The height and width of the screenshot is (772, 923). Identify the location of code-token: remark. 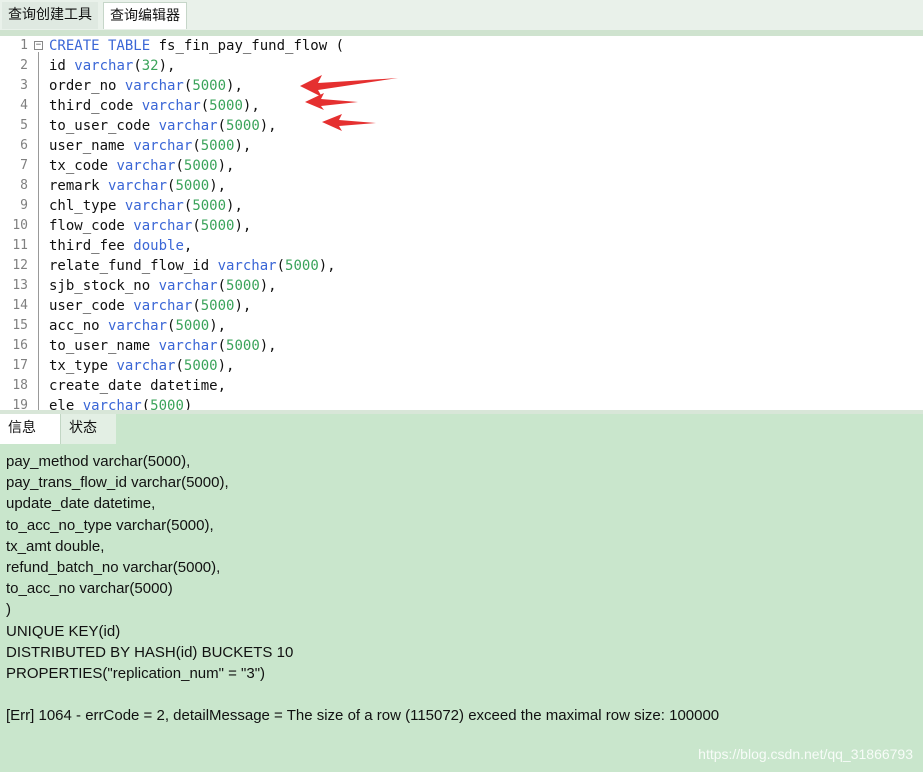
(79, 186).